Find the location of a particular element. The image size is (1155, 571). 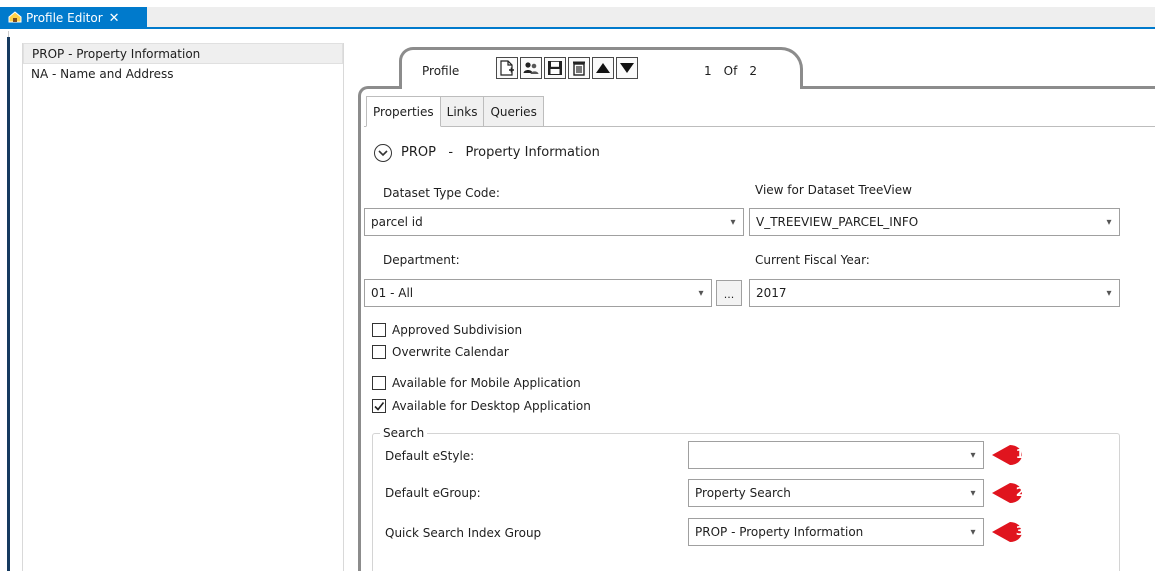

desktop-app-checkbox: Available for Desktop Application is located at coordinates (481, 406).